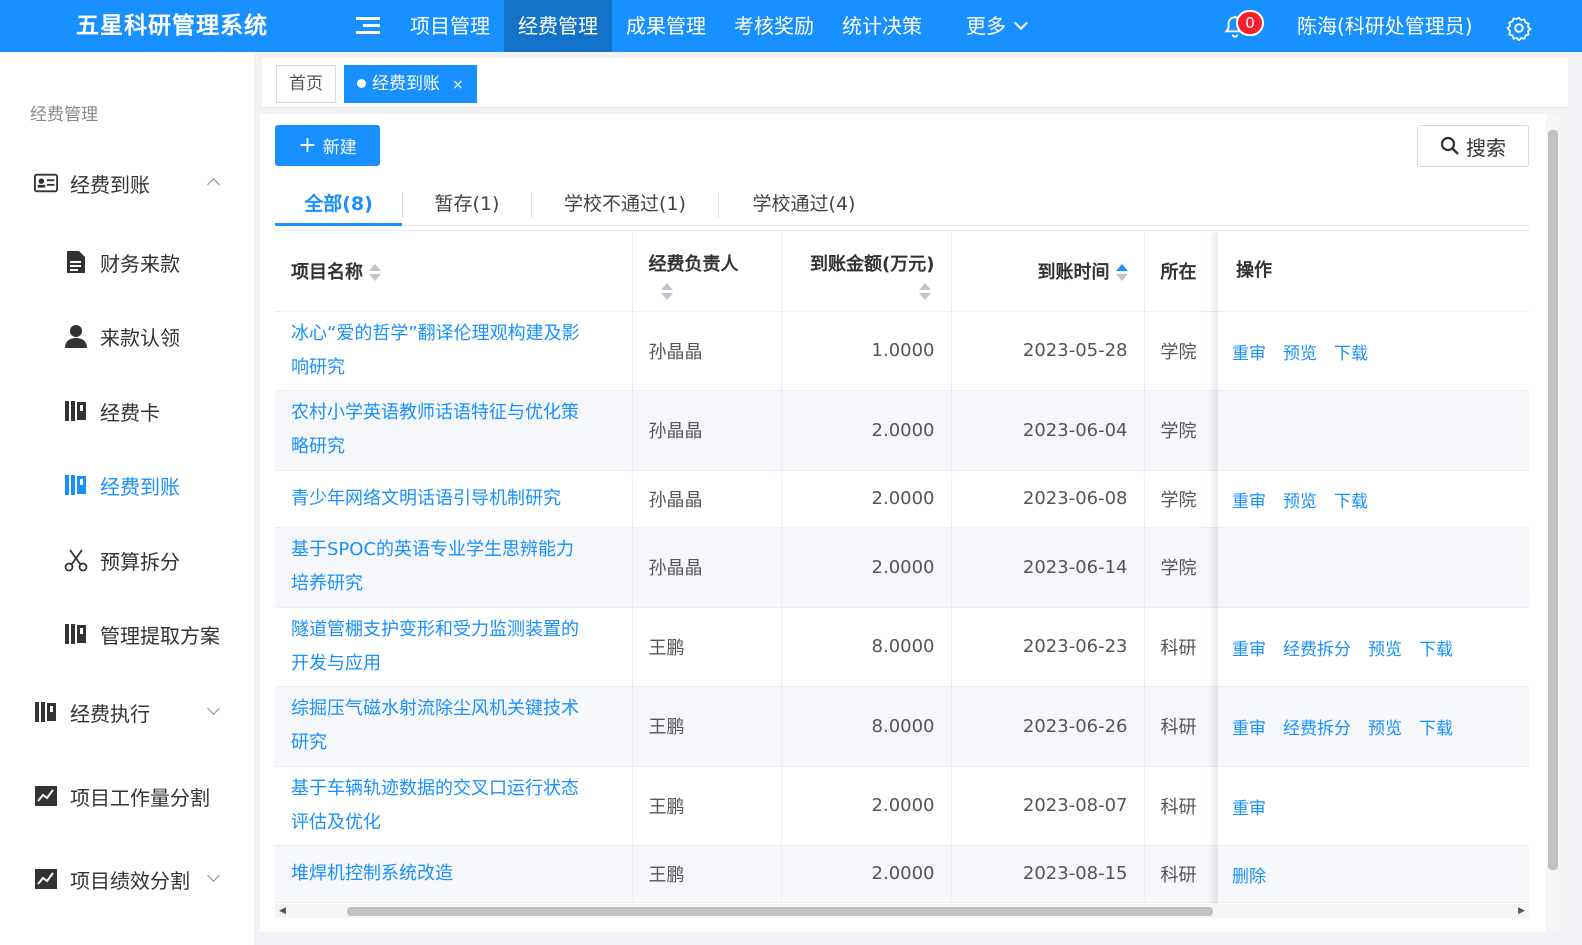 This screenshot has height=945, width=1582. I want to click on sidebar-item-workload-split: 项目工作量分割, so click(127, 796).